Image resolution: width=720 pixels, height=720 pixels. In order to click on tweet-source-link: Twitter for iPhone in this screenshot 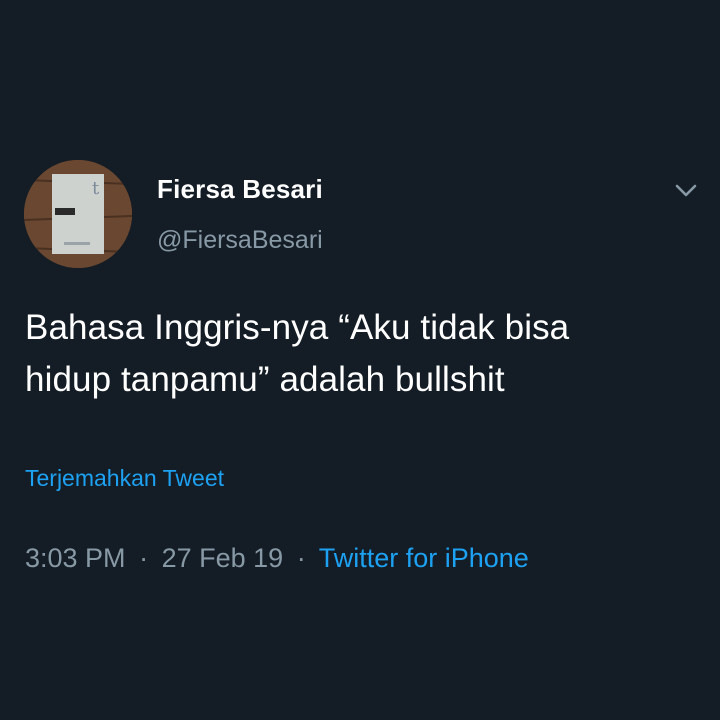, I will do `click(424, 558)`.